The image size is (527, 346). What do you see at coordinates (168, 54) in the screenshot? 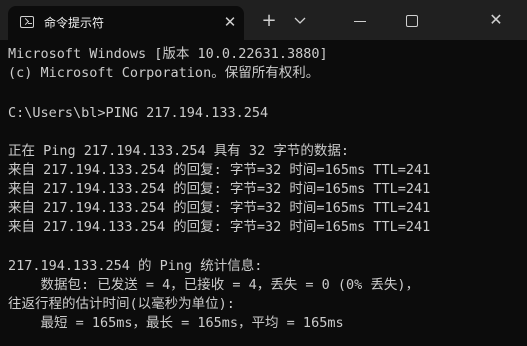
I see `console-line: Microsoft Windows [版本 10.0.22631.3880]` at bounding box center [168, 54].